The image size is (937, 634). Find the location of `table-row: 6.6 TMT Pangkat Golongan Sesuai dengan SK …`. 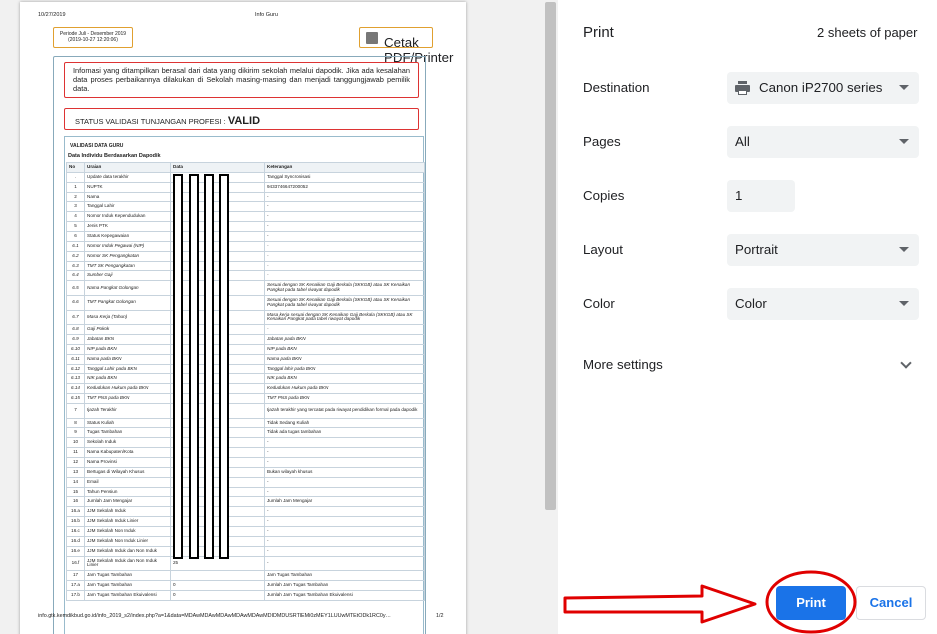

table-row: 6.6 TMT Pangkat Golongan Sesuai dengan SK … is located at coordinates (245, 302).